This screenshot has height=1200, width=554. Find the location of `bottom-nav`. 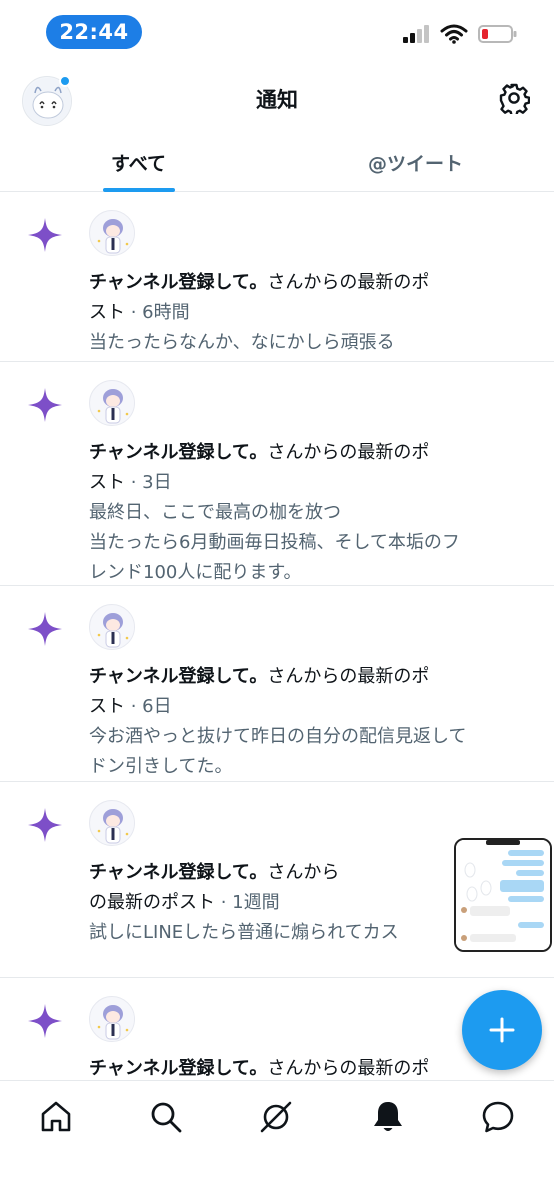

bottom-nav is located at coordinates (277, 1140).